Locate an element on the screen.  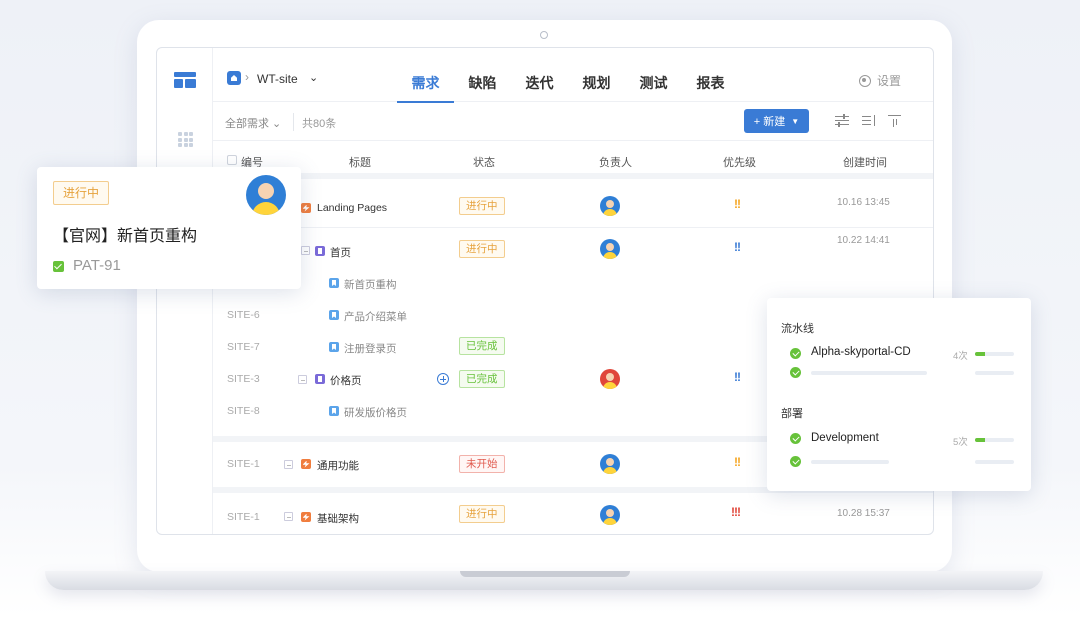
row-code: SITE-7 is located at coordinates (243, 347).